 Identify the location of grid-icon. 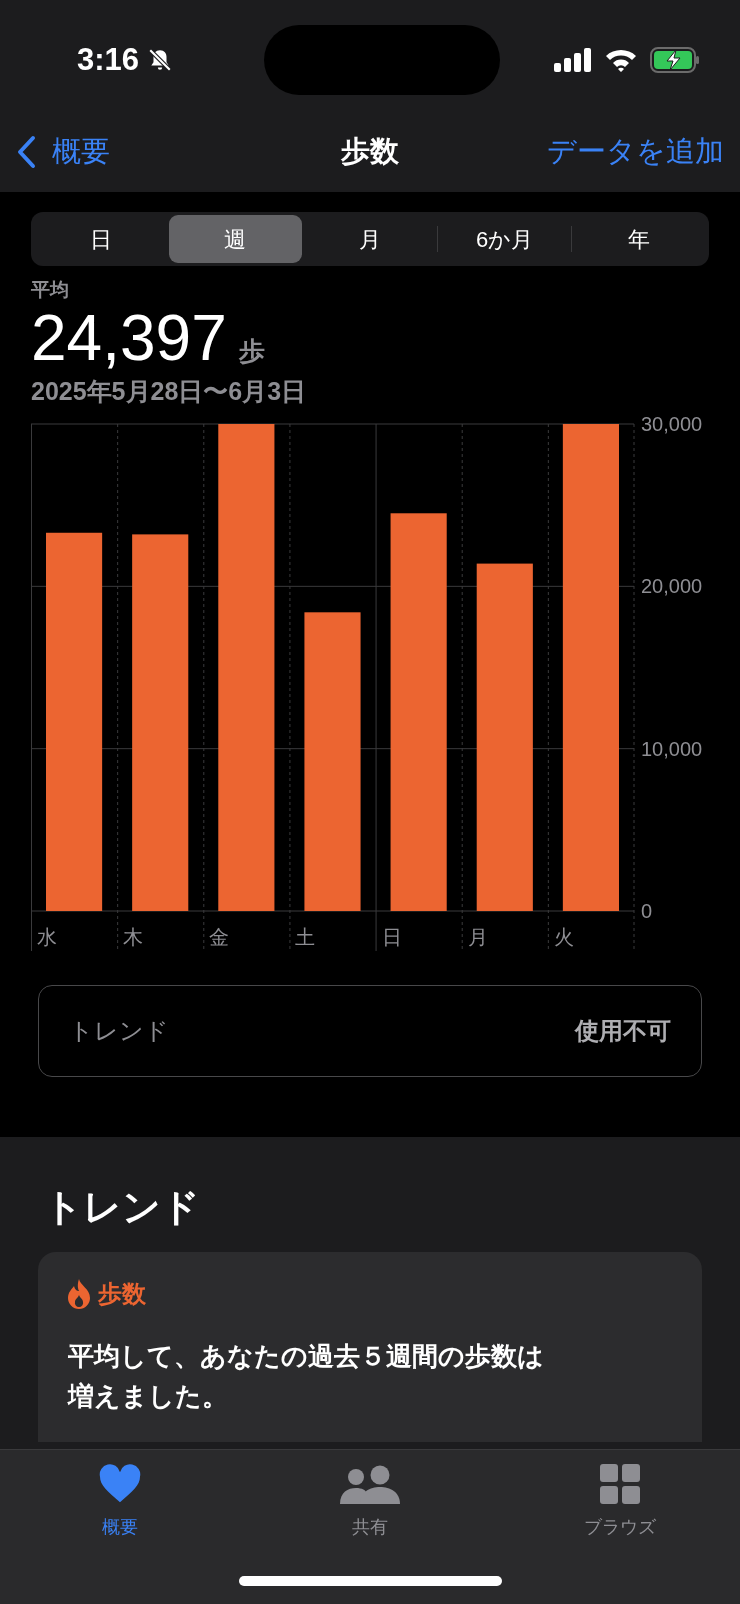
(620, 1484).